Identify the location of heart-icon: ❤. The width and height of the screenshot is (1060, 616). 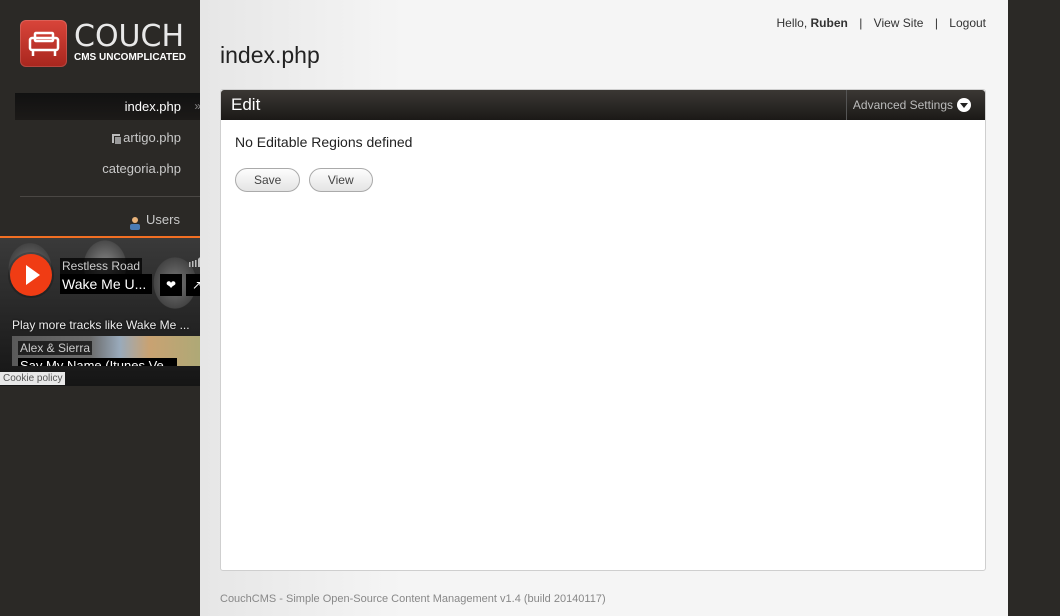
(171, 285).